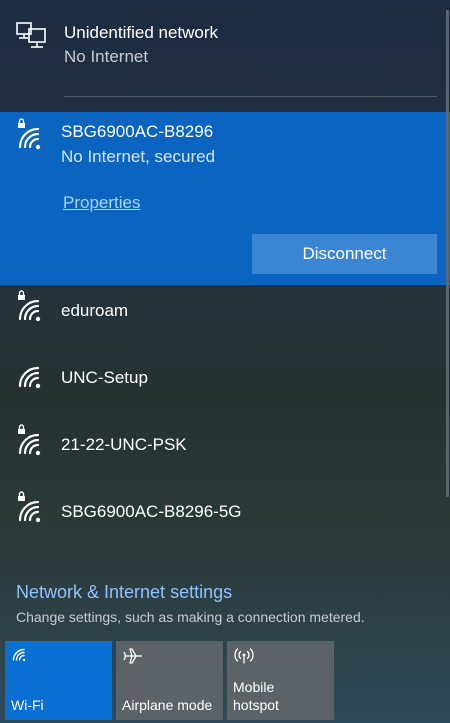 Image resolution: width=450 pixels, height=723 pixels. Describe the element at coordinates (58, 680) in the screenshot. I see `wifi-toggle-tile: Wi-Fi` at that location.